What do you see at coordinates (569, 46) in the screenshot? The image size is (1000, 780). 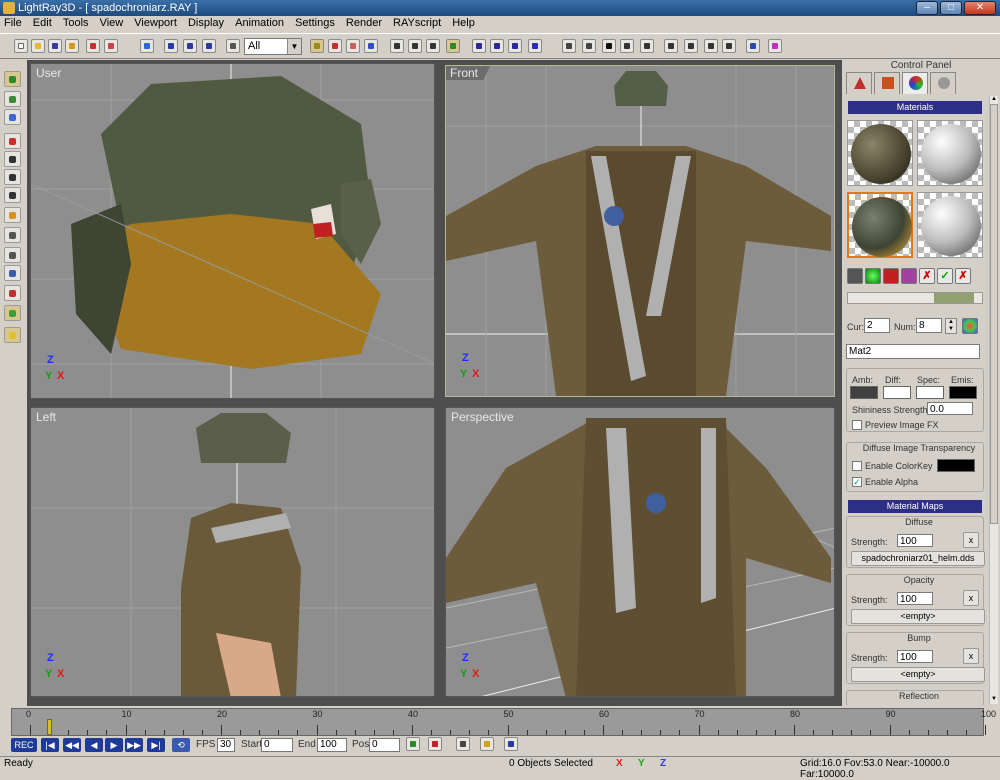 I see `link-icon` at bounding box center [569, 46].